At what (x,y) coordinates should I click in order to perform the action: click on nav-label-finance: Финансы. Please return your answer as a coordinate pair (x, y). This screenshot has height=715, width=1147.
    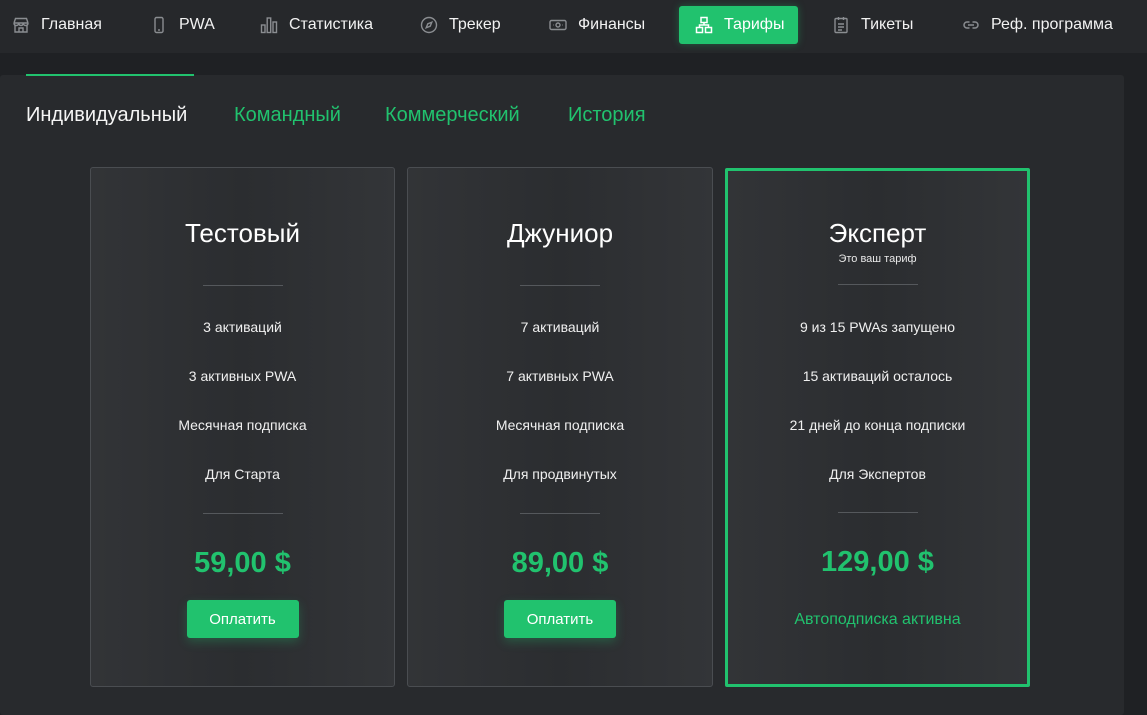
    Looking at the image, I should click on (612, 24).